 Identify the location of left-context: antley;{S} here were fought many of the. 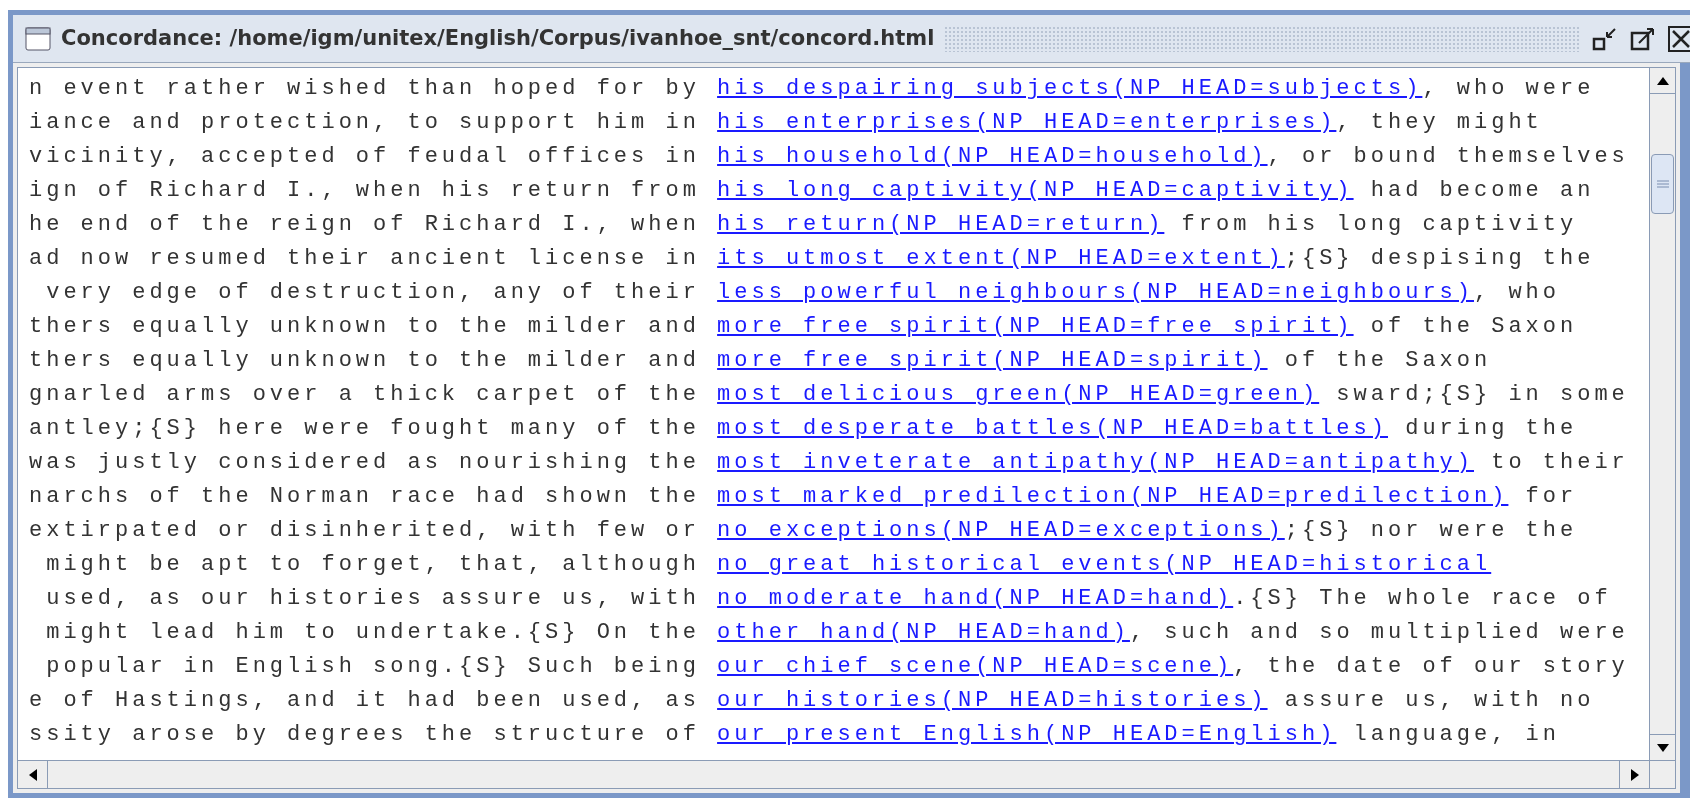
(365, 429).